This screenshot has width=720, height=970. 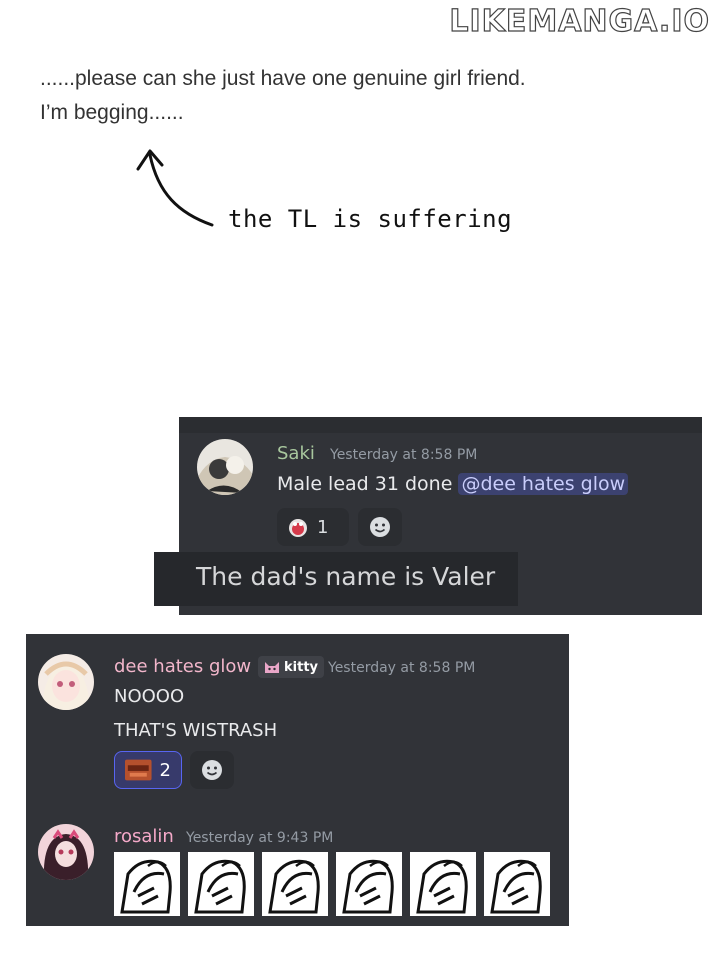 I want to click on author-name: Saki, so click(x=296, y=453).